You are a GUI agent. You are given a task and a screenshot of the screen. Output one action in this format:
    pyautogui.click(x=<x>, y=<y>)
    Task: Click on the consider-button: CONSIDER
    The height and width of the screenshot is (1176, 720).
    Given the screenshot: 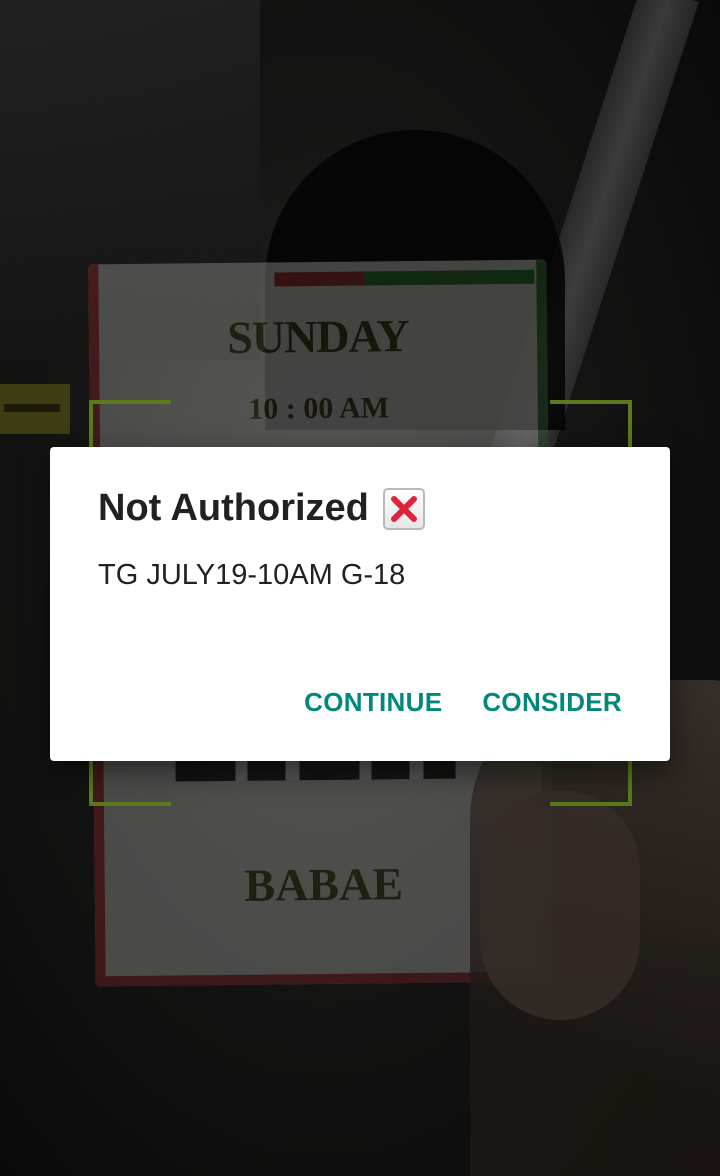 What is the action you would take?
    pyautogui.click(x=552, y=702)
    